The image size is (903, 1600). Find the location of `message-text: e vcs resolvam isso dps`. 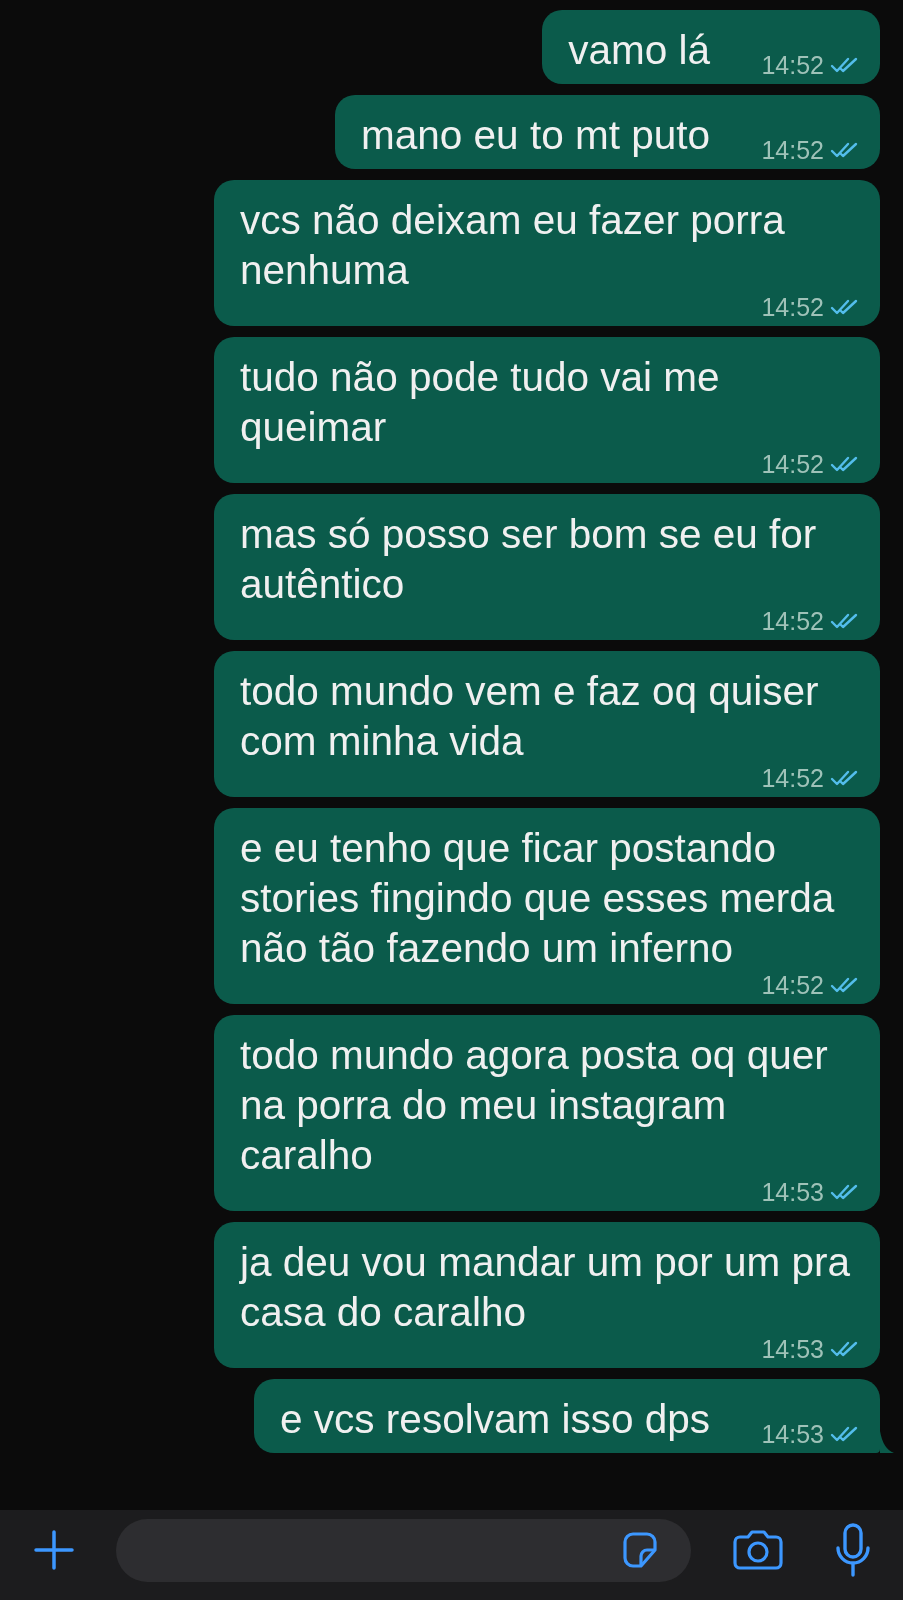

message-text: e vcs resolvam isso dps is located at coordinates (495, 1419).